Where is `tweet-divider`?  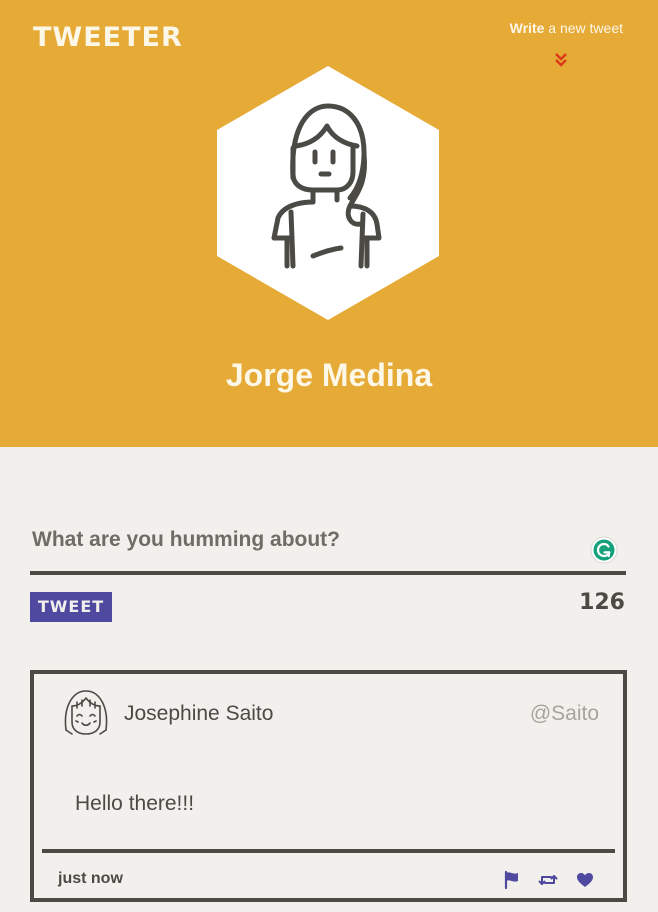 tweet-divider is located at coordinates (328, 851).